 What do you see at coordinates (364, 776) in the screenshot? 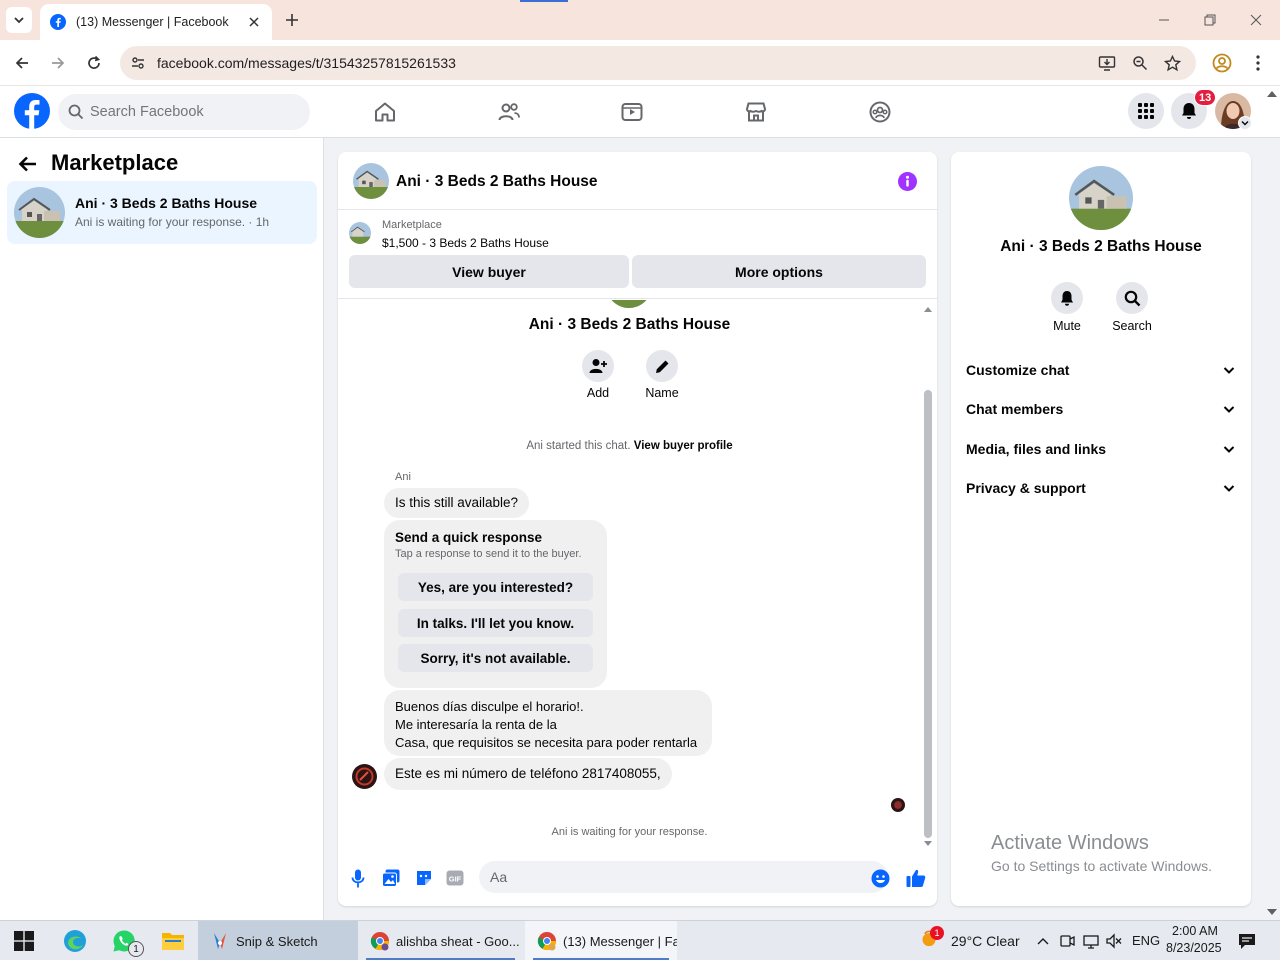
I see `sender-avatar` at bounding box center [364, 776].